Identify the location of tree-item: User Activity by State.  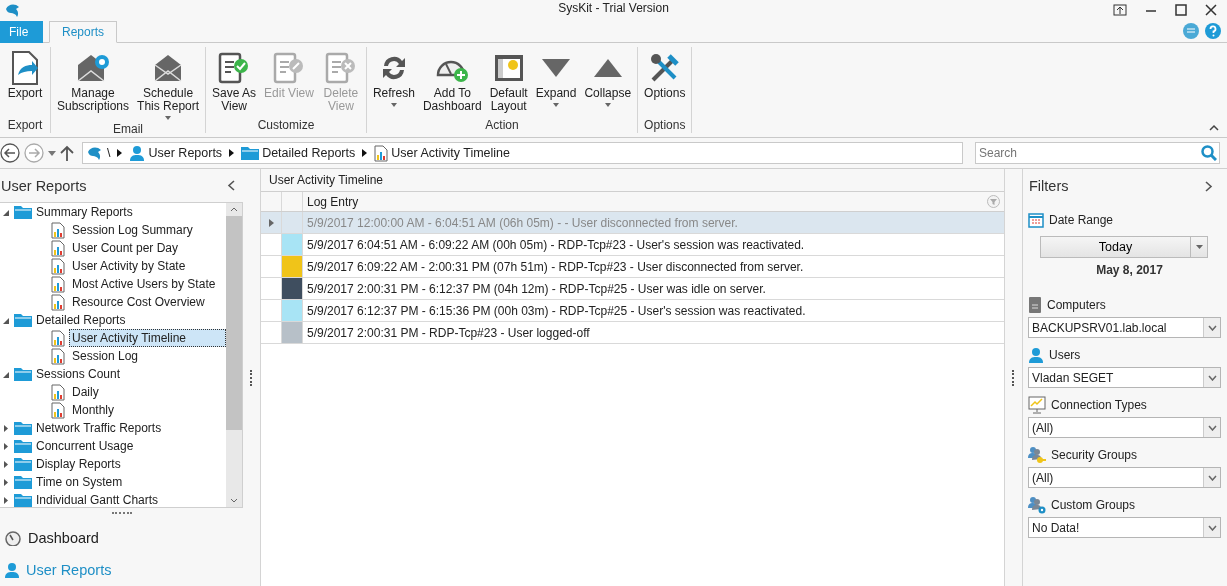
(129, 266).